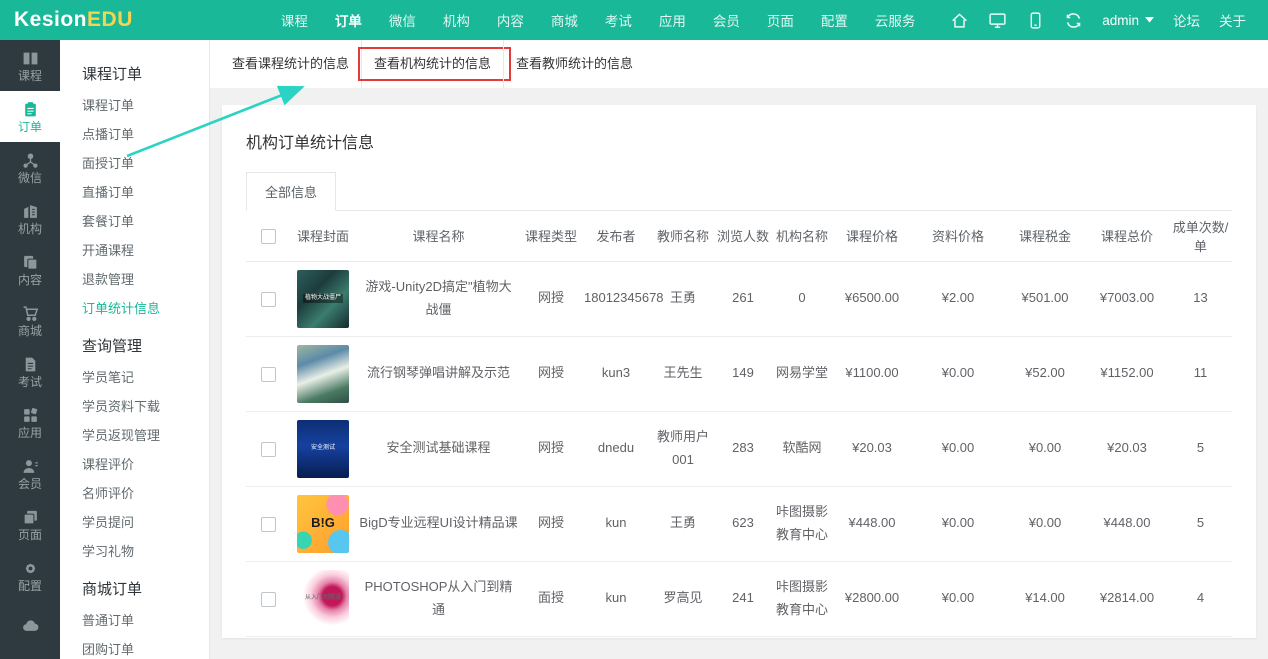 The image size is (1268, 659). I want to click on sidebar-item-label: 页面, so click(29, 534).